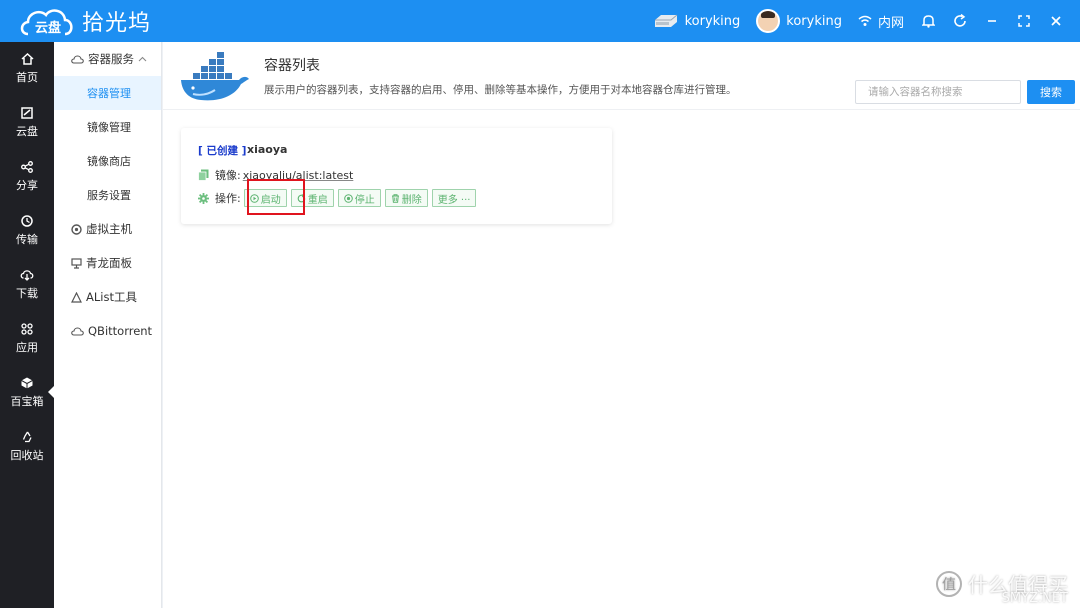 The image size is (1080, 608). What do you see at coordinates (48, 28) in the screenshot?
I see `logo-badge-text: 云盘` at bounding box center [48, 28].